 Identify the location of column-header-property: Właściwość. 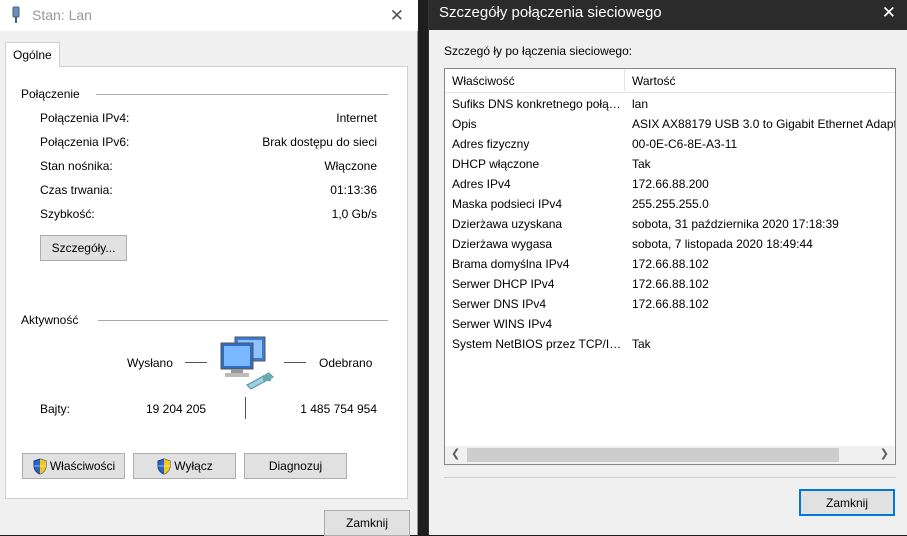
(483, 81).